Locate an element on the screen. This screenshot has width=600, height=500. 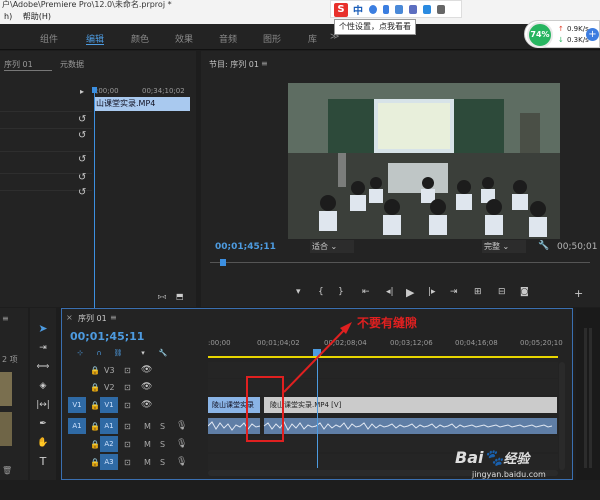
add-icon: + is located at coordinates (592, 34).